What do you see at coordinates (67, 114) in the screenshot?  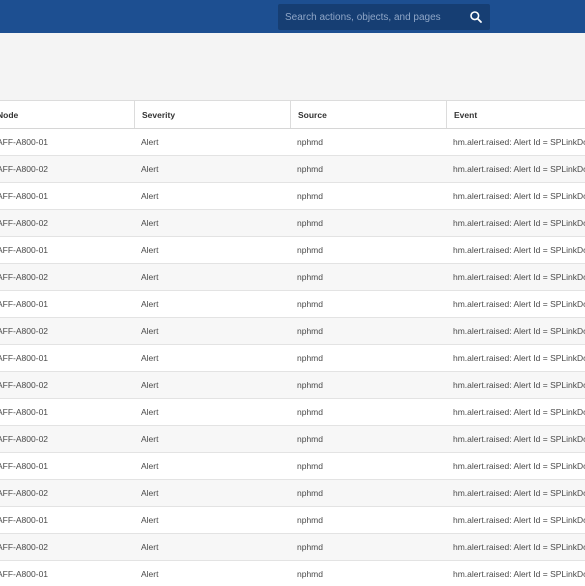 I see `column-header-node: Node` at bounding box center [67, 114].